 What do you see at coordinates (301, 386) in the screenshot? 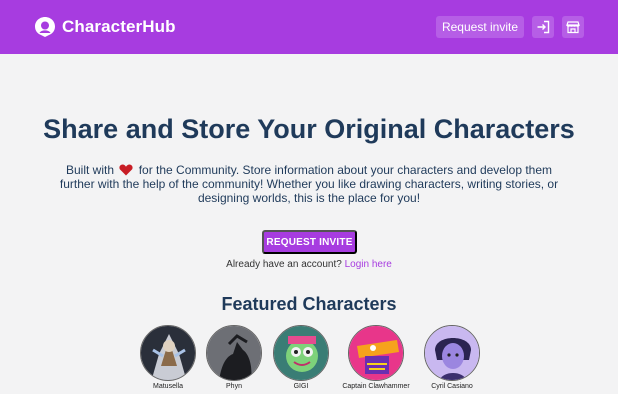
I see `character-name: GIGI` at bounding box center [301, 386].